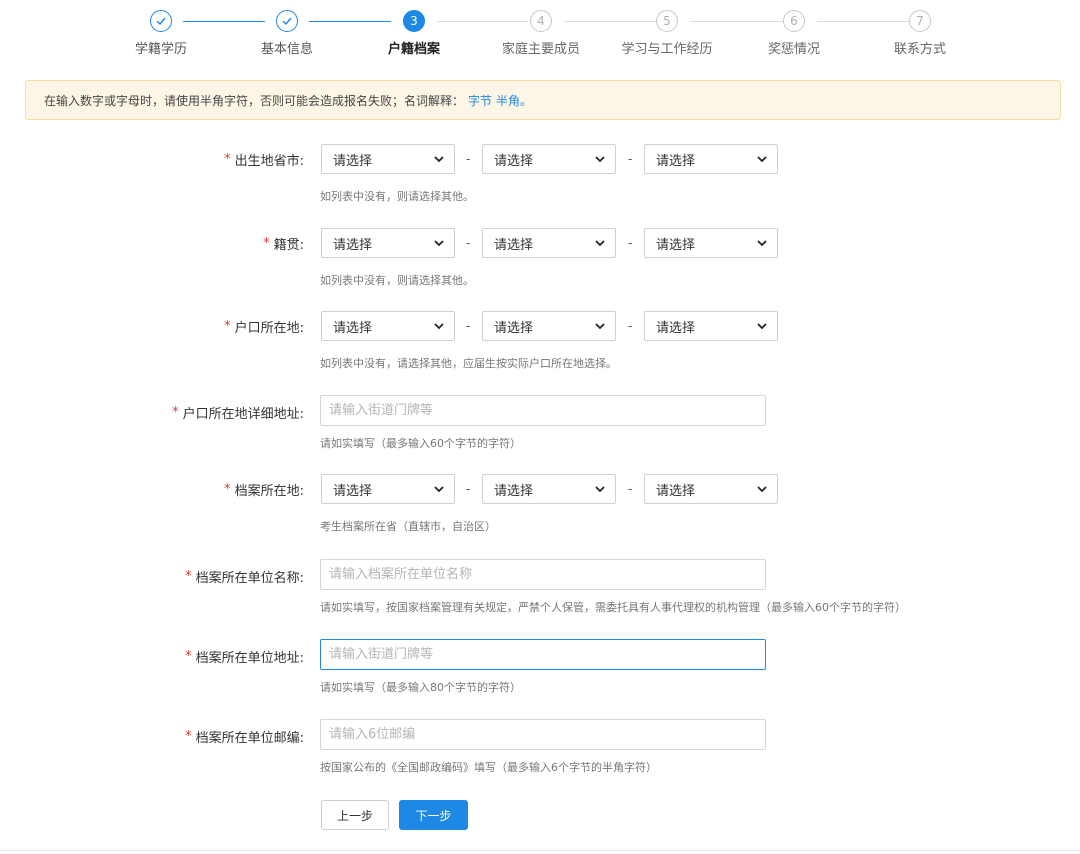 The width and height of the screenshot is (1080, 854). I want to click on native-place-district-select: 请选择, so click(711, 243).